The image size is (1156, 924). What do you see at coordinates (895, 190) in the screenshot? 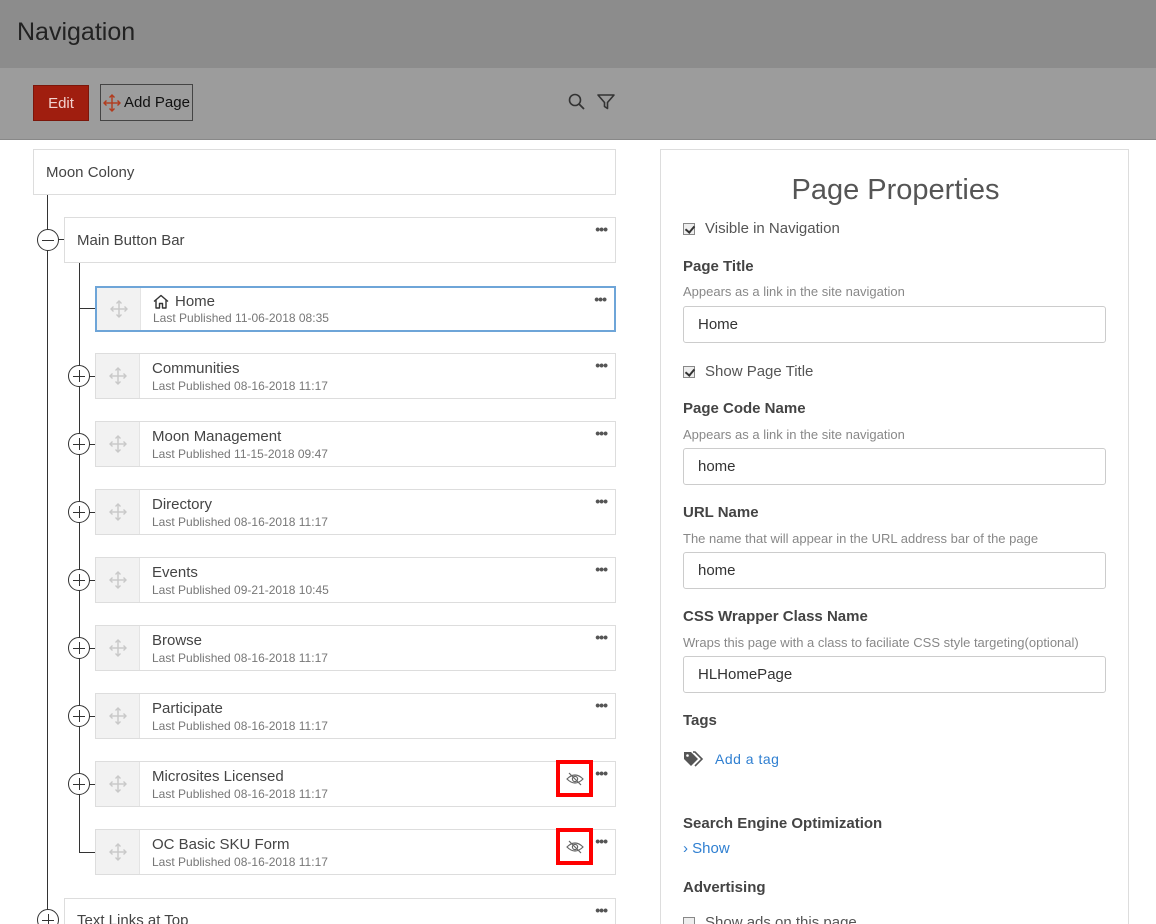
I see `panel-title: Page Properties` at bounding box center [895, 190].